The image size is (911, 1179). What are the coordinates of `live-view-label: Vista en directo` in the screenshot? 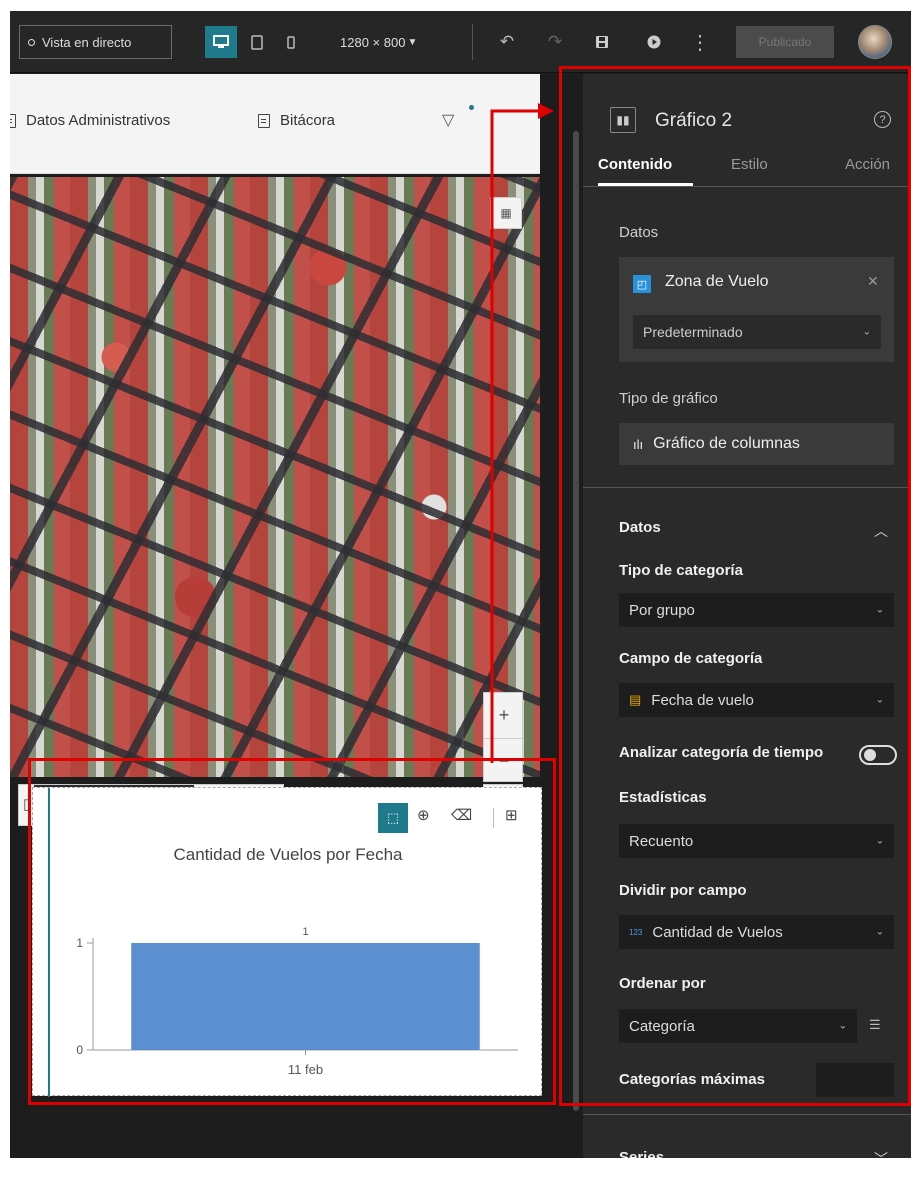 It's located at (87, 42).